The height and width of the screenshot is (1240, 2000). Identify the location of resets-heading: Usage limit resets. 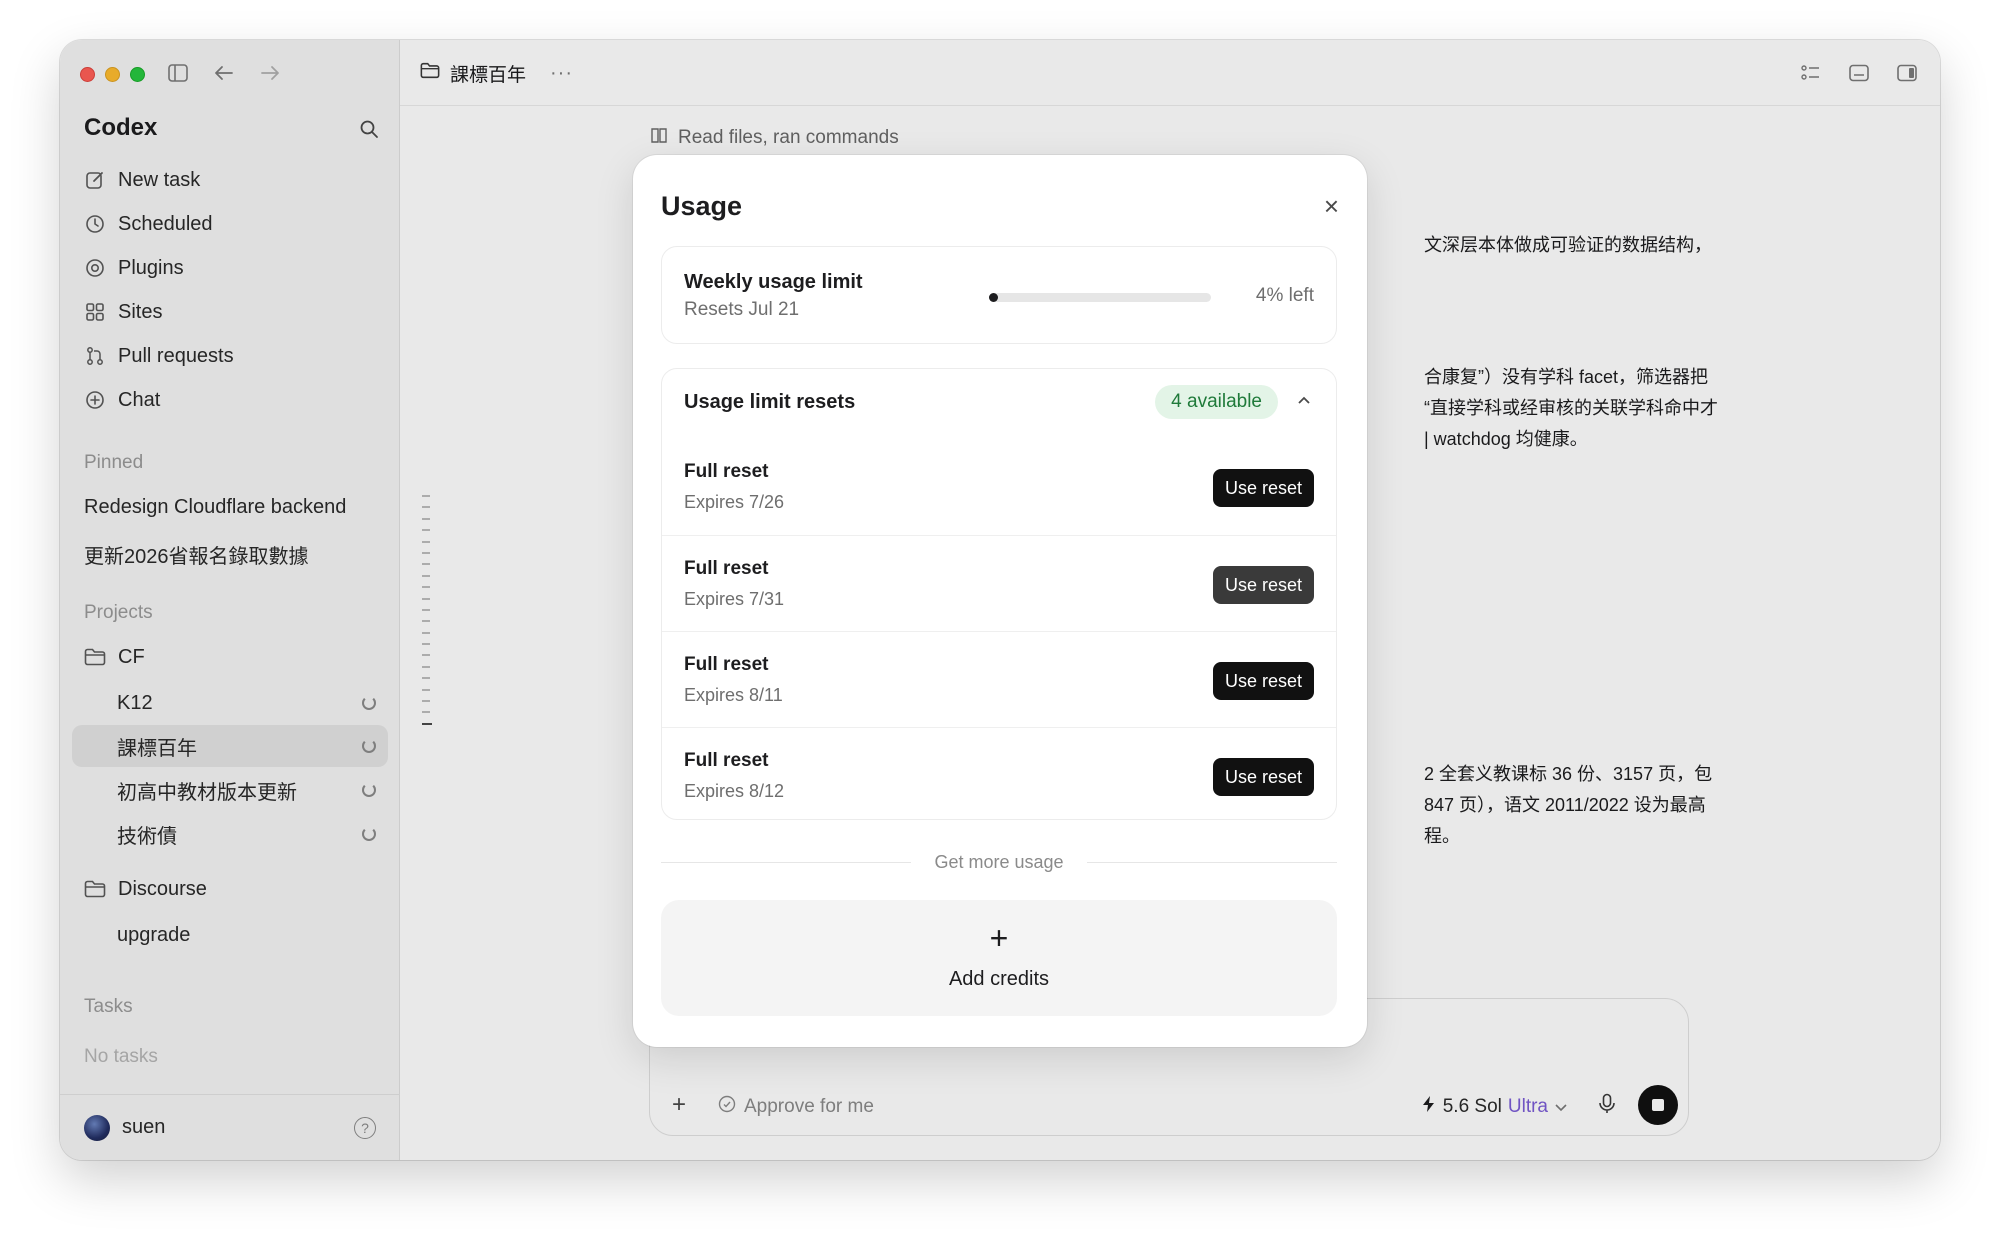
(770, 402).